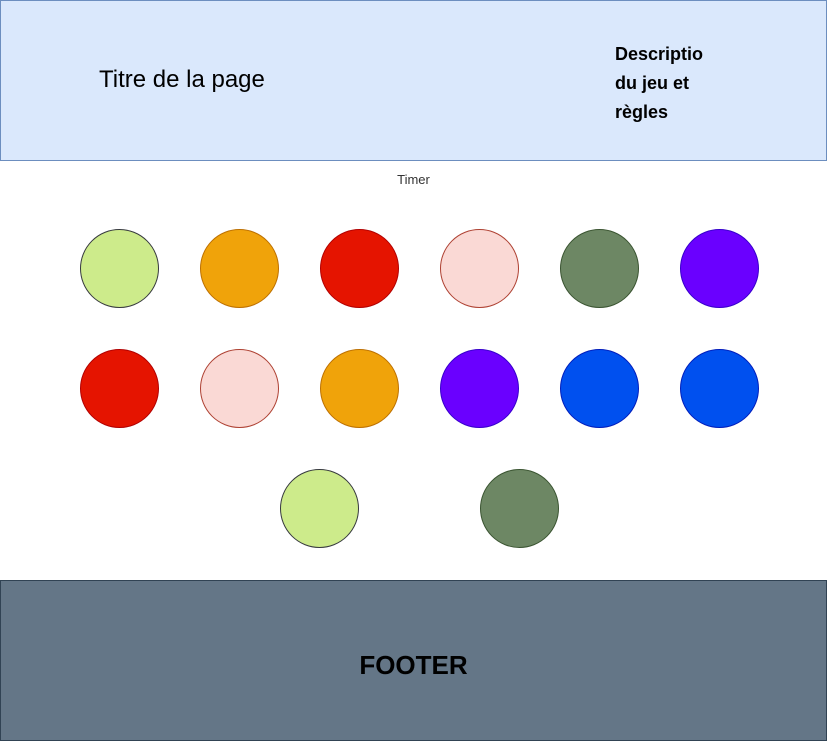 The image size is (827, 741). I want to click on timer: Timer, so click(413, 179).